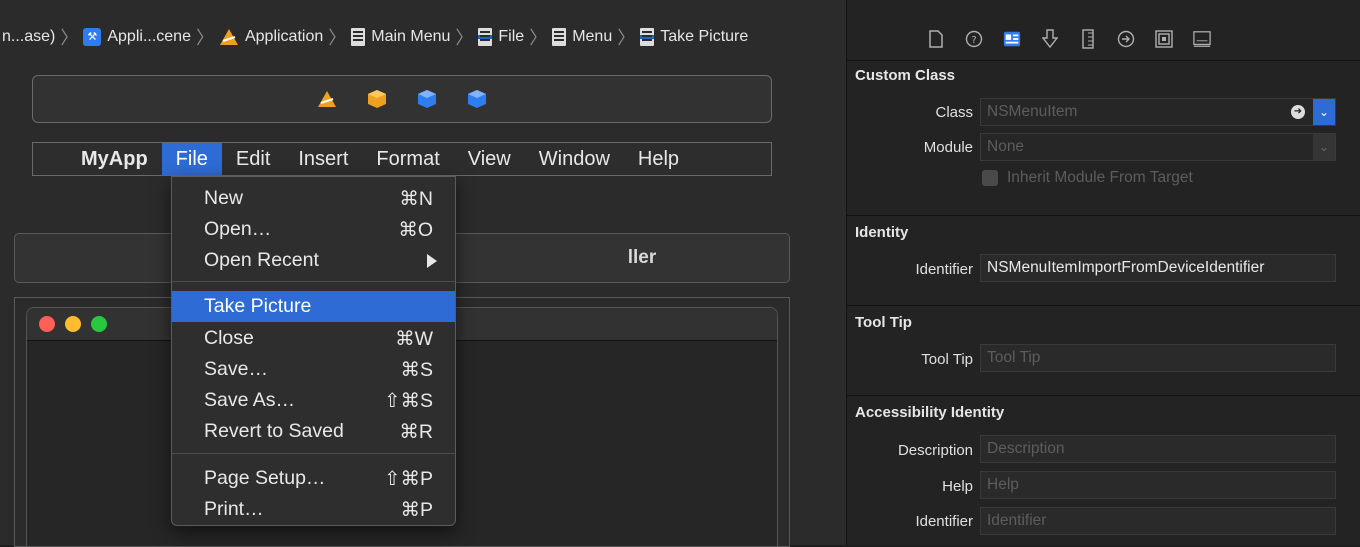  Describe the element at coordinates (261, 260) in the screenshot. I see `menu-item-label: Open Recent` at that location.